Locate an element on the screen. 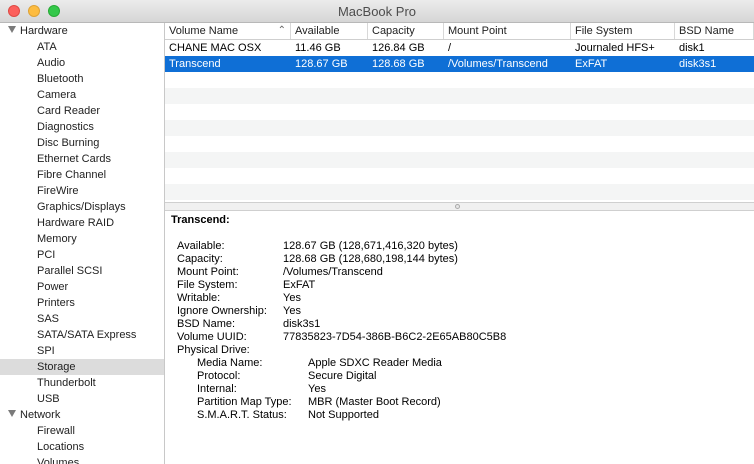 This screenshot has height=464, width=754. sidebar-item-sas: SAS is located at coordinates (82, 319).